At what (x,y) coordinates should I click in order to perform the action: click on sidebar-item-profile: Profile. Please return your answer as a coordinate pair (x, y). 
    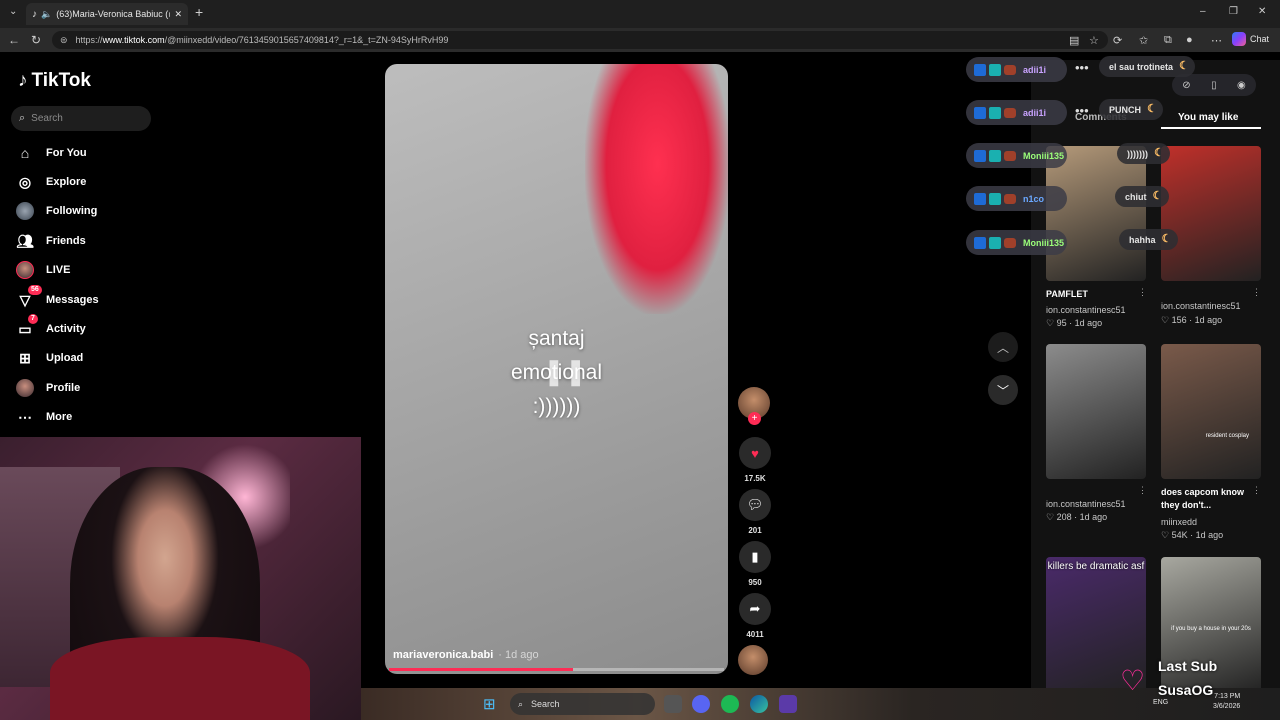
    Looking at the image, I should click on (48, 388).